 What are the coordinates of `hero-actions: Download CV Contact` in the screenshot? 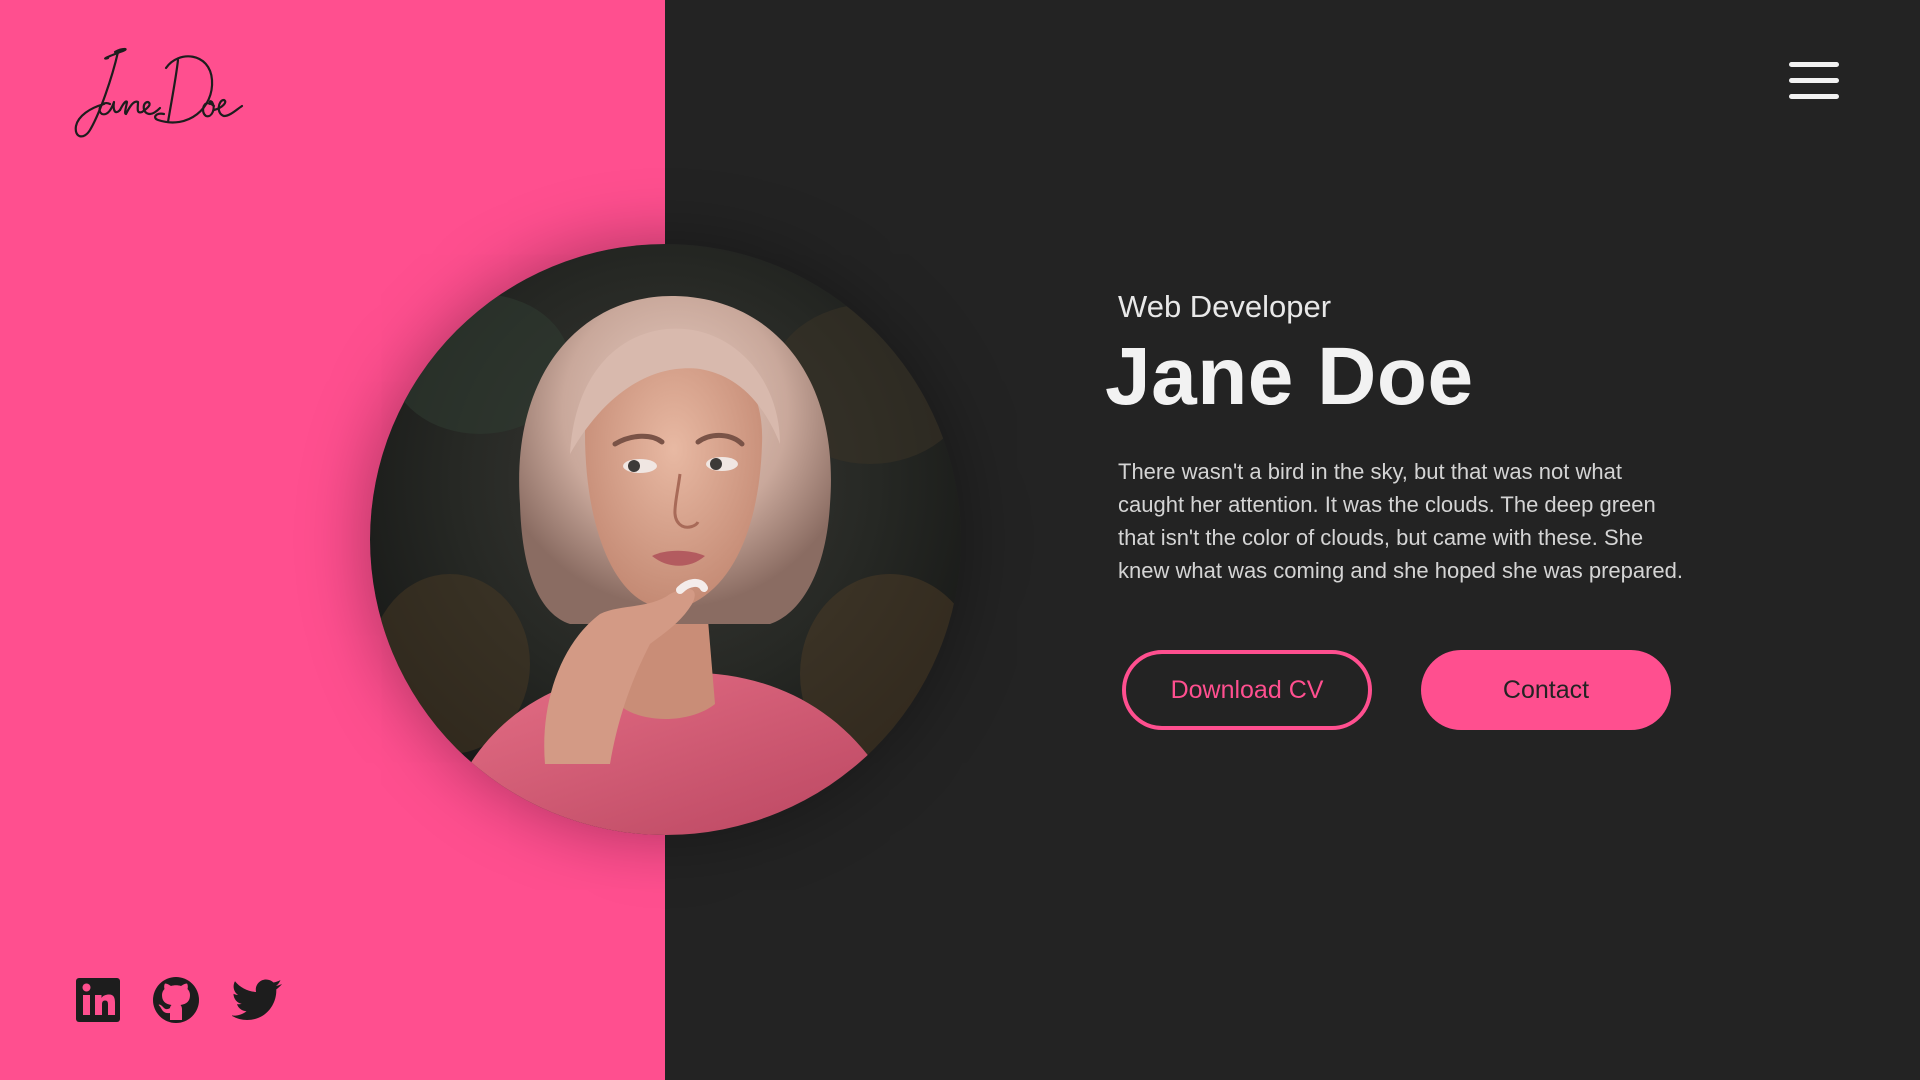 It's located at (1402, 690).